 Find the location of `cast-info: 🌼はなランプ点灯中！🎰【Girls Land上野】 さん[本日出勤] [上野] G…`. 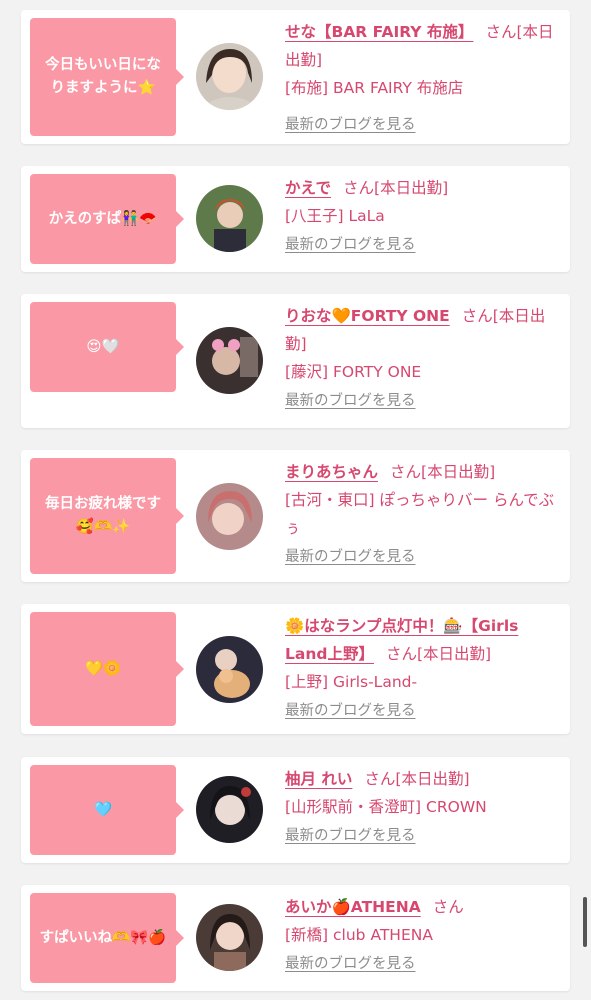

cast-info: 🌼はなランプ点灯中！🎰【Girls Land上野】 さん[本日出勤] [上野] G… is located at coordinates (423, 668).